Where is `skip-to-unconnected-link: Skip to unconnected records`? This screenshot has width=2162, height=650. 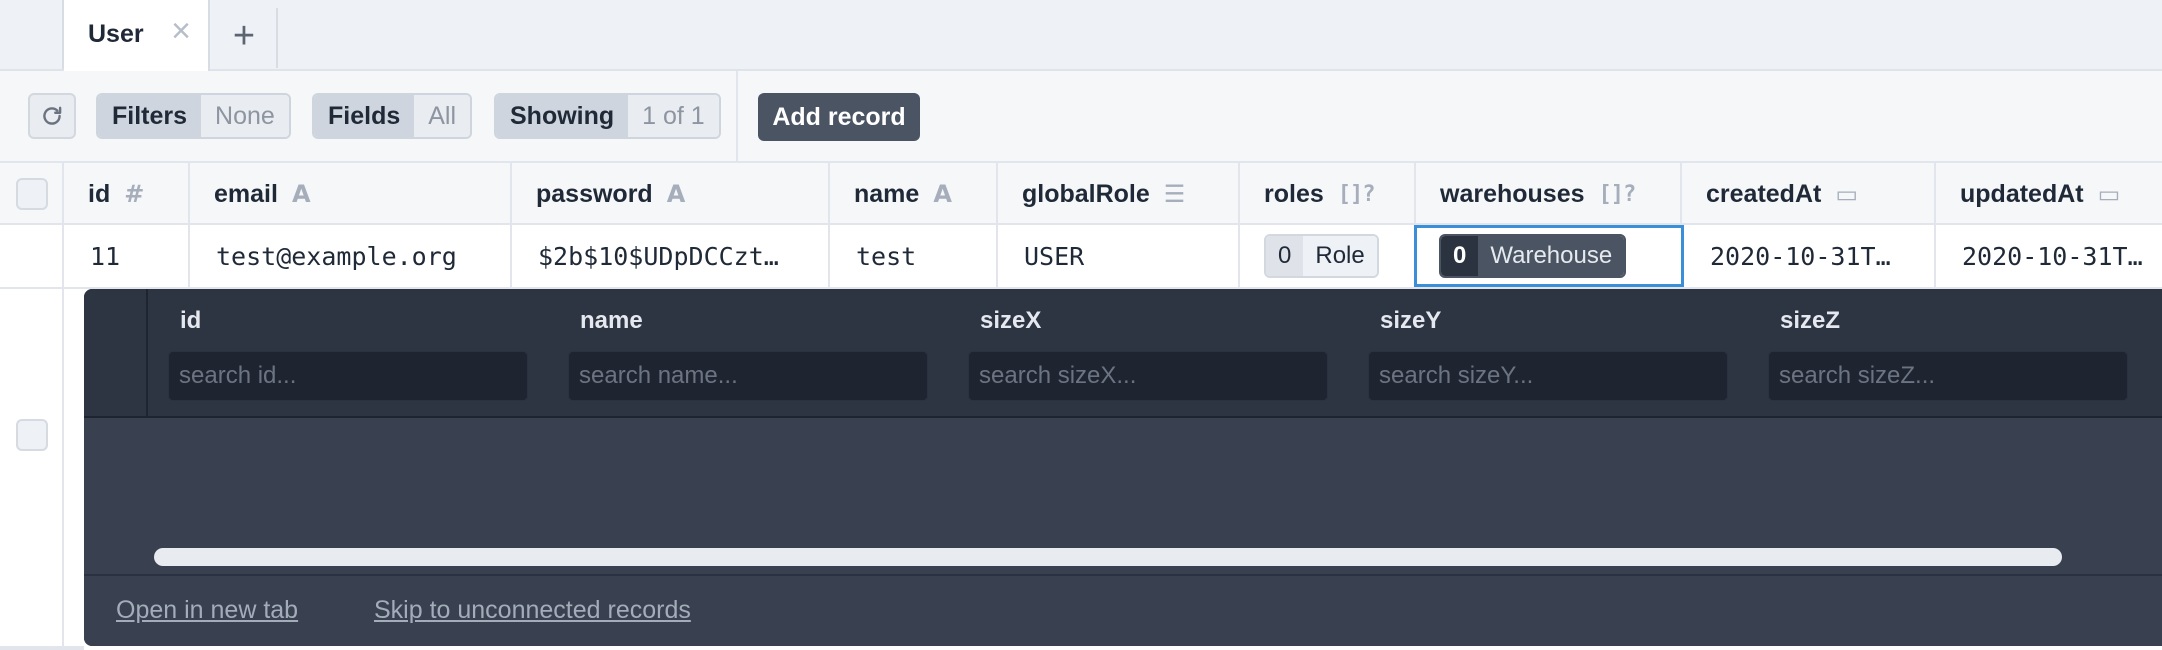 skip-to-unconnected-link: Skip to unconnected records is located at coordinates (532, 610).